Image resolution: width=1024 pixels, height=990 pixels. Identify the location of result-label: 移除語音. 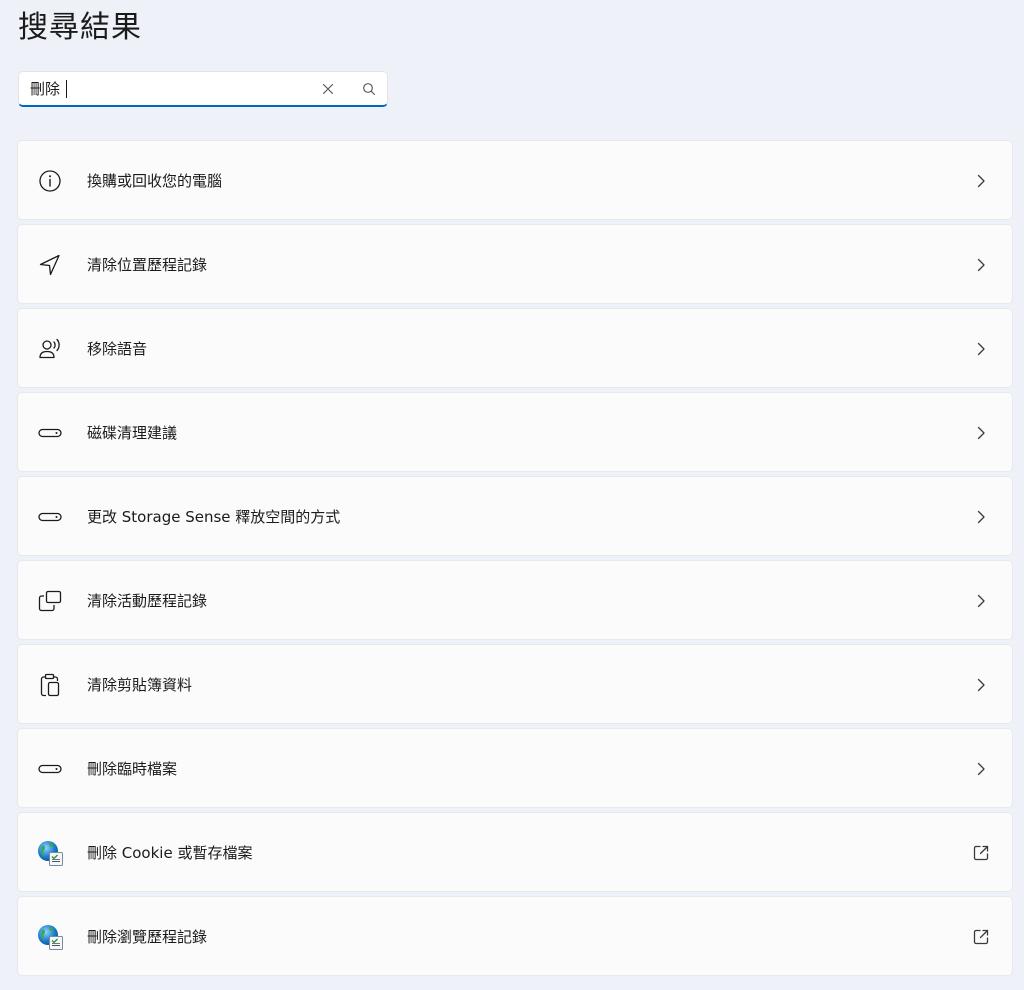
(117, 349).